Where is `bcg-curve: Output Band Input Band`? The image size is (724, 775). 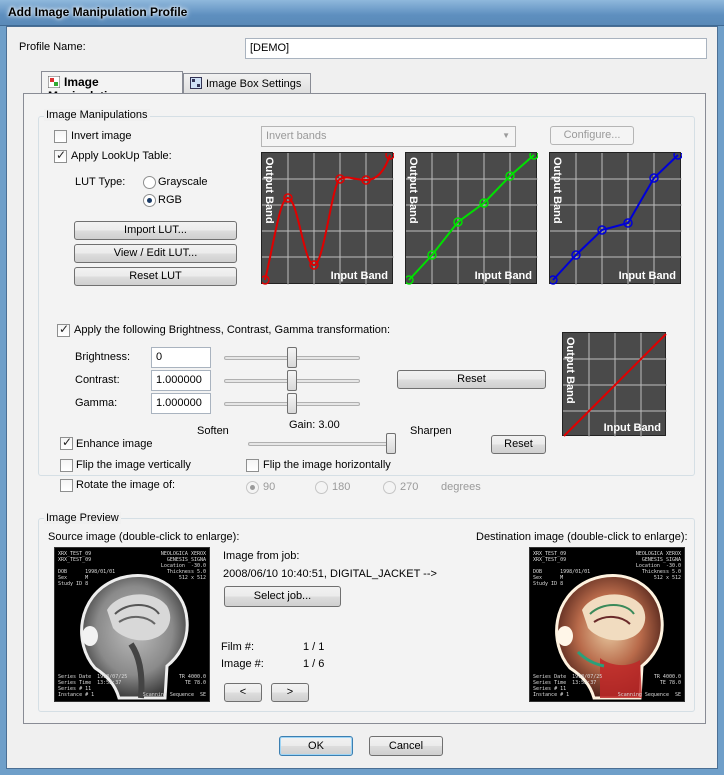
bcg-curve: Output Band Input Band is located at coordinates (614, 384).